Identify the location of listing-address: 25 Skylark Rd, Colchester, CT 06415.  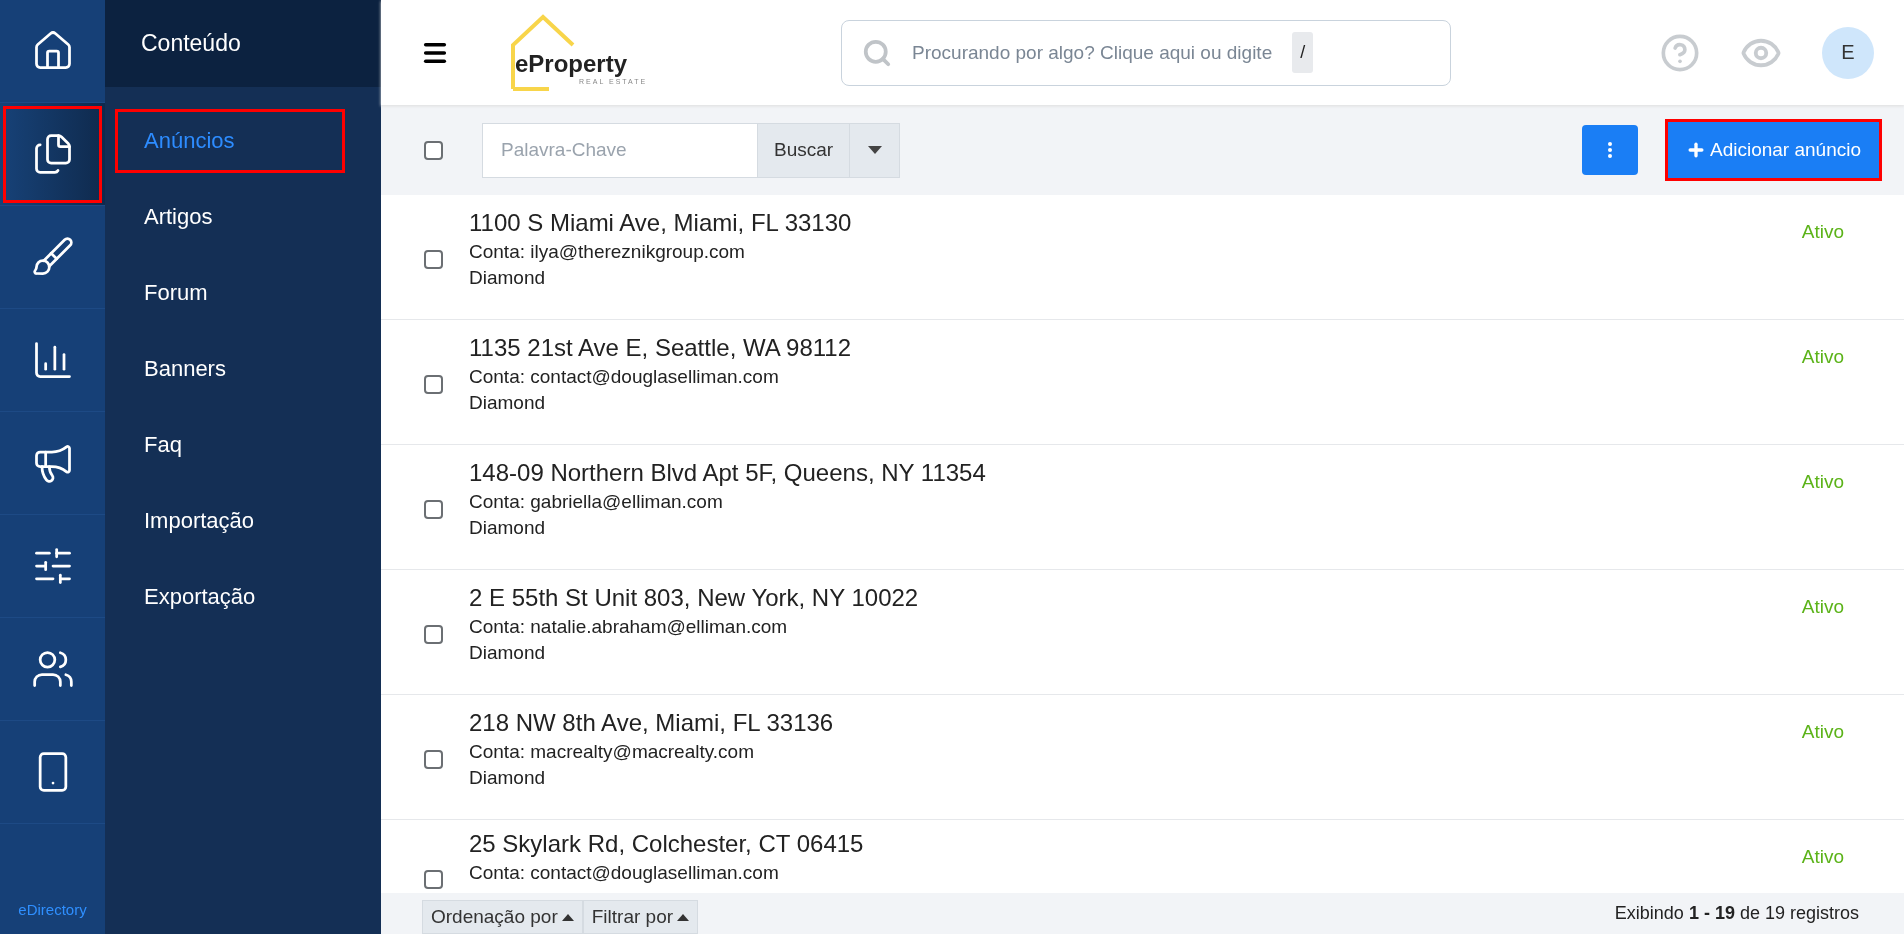
(667, 844).